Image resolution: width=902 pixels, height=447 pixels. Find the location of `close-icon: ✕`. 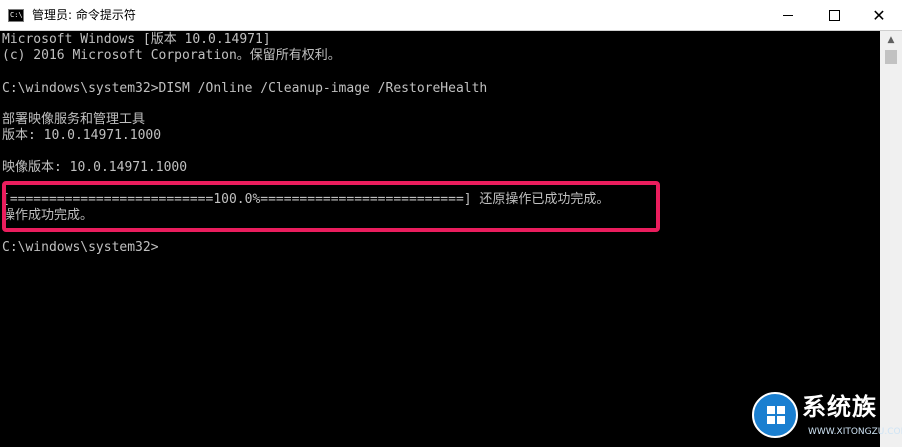

close-icon: ✕ is located at coordinates (879, 15).